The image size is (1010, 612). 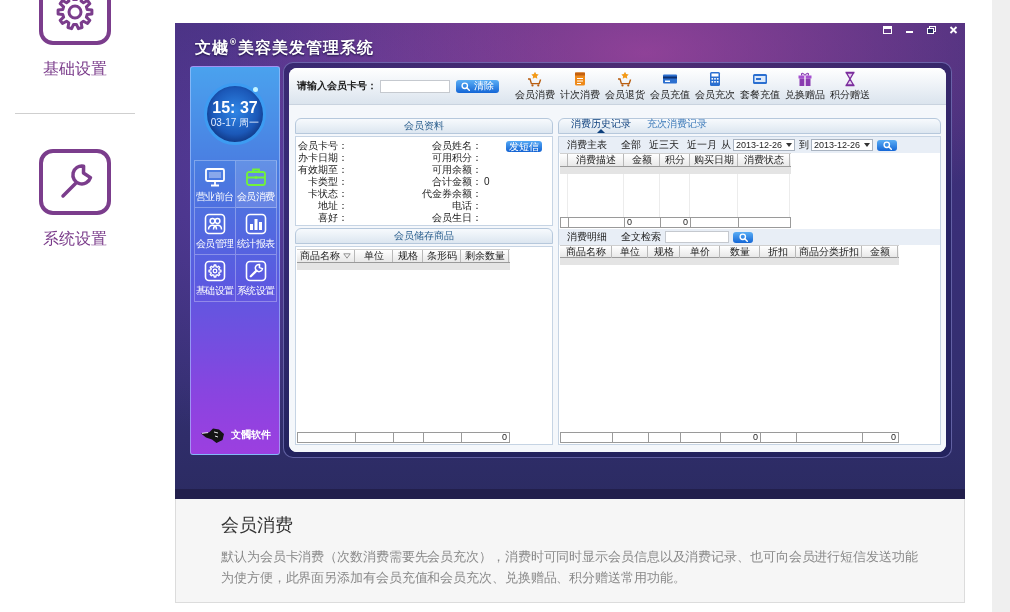 What do you see at coordinates (887, 30) in the screenshot?
I see `window-icon` at bounding box center [887, 30].